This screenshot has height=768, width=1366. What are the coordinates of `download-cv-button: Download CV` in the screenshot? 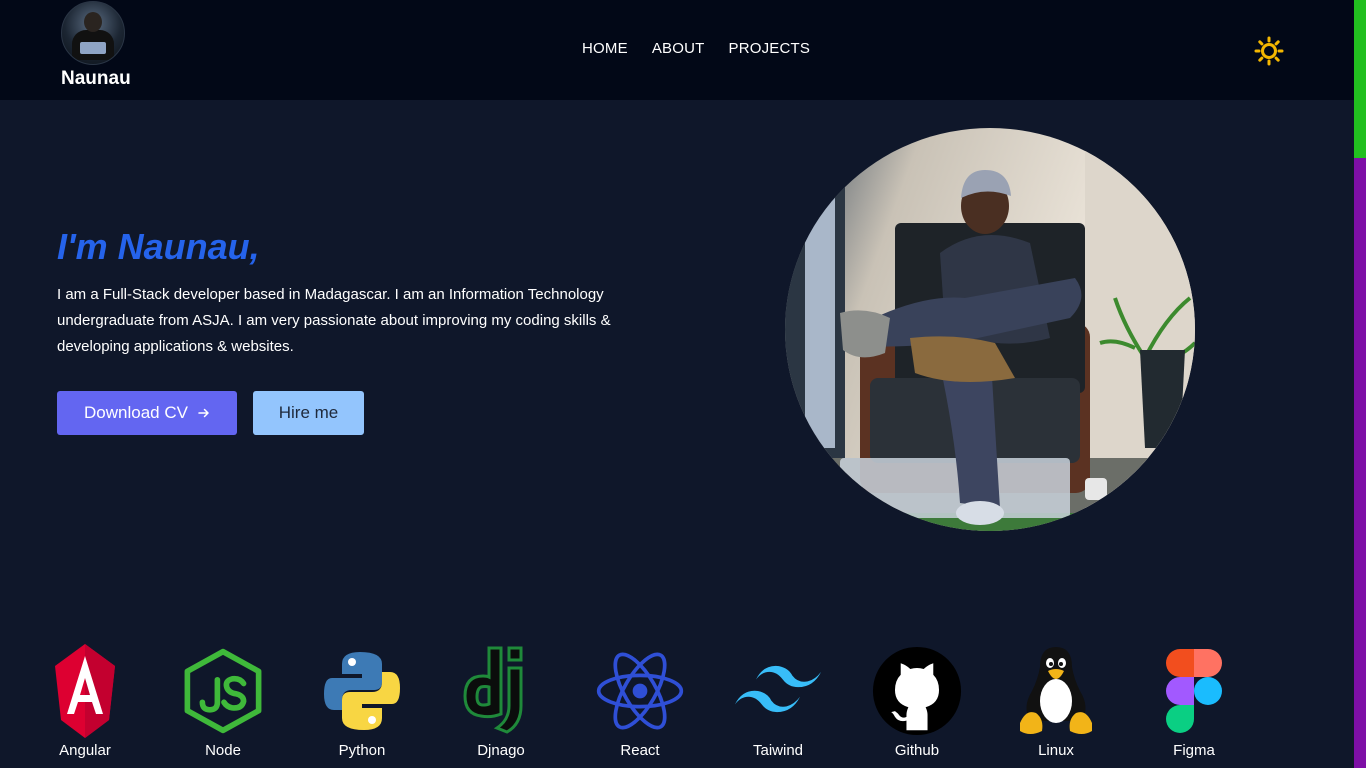 It's located at (147, 413).